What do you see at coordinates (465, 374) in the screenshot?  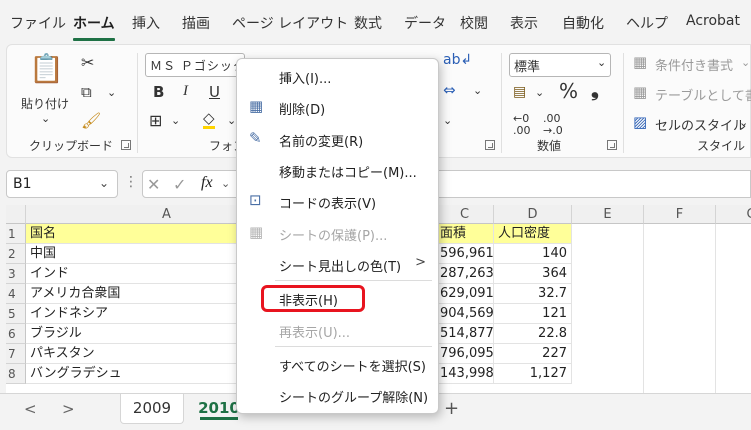 I see `table-cell: 143,998` at bounding box center [465, 374].